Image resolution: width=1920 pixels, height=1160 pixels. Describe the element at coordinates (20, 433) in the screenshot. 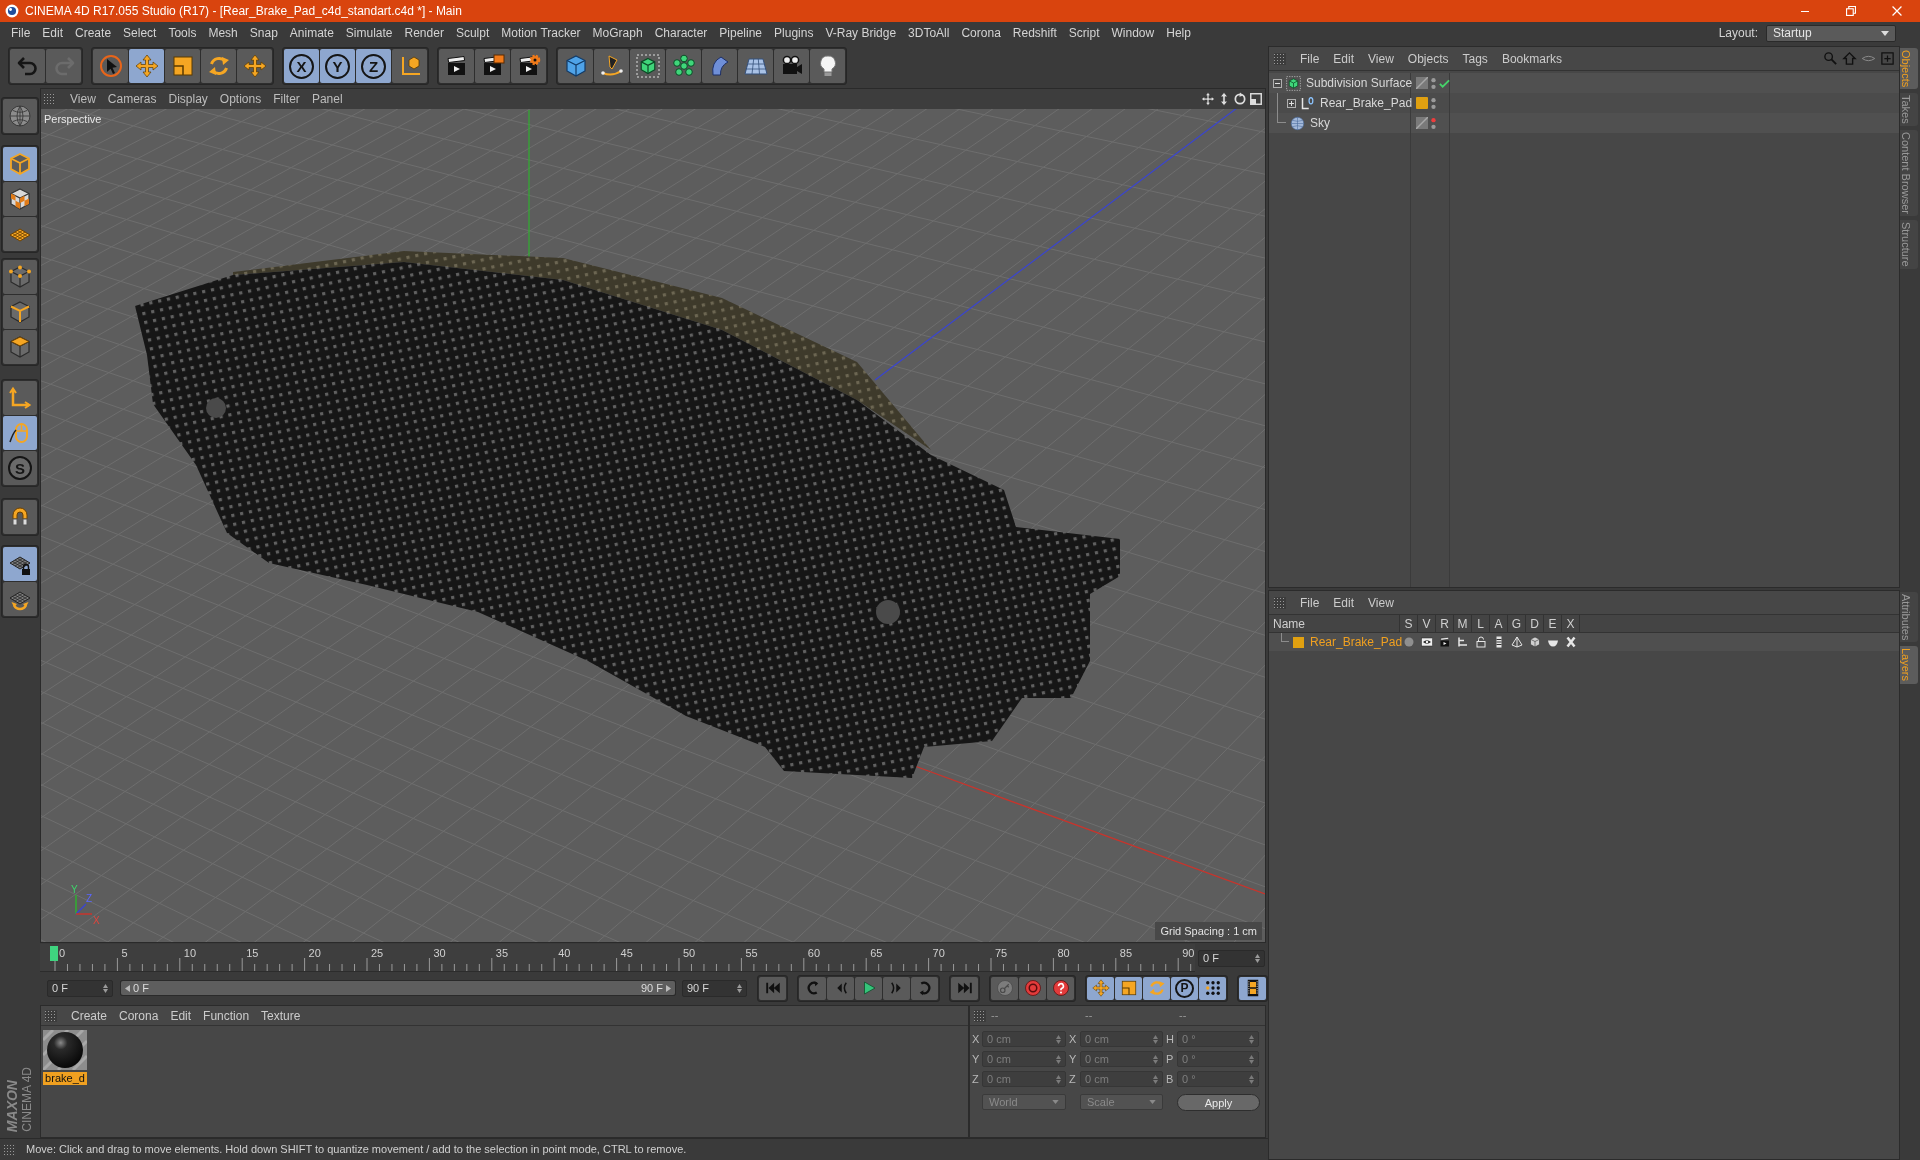

I see `tweak-mode-button` at that location.